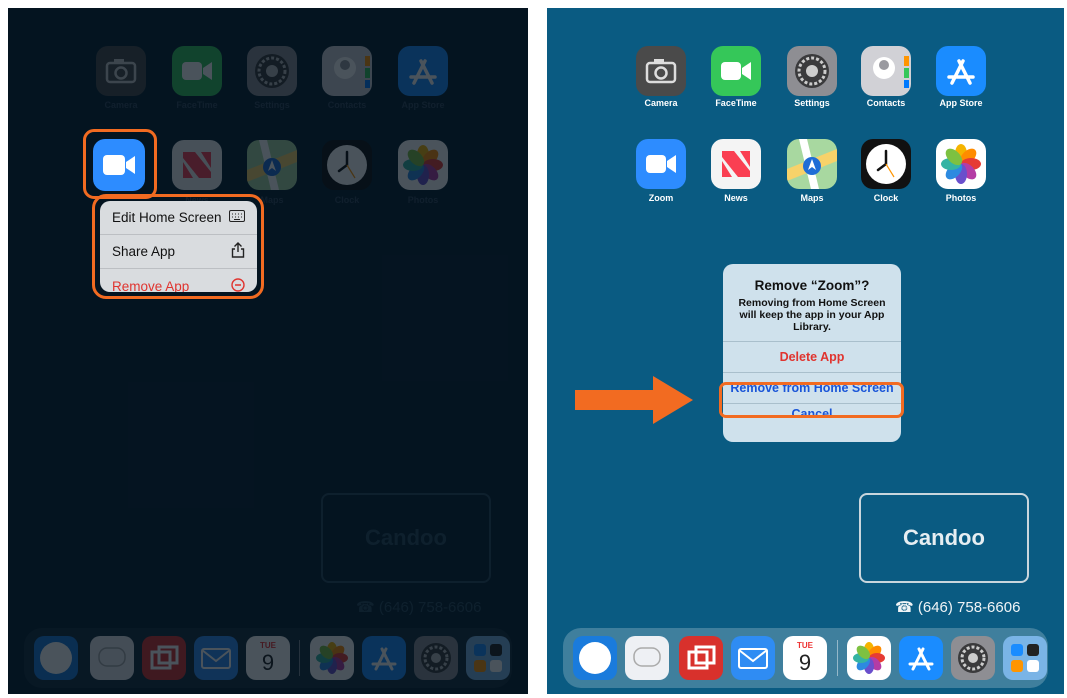 The width and height of the screenshot is (1067, 698). I want to click on pointer-arrow-icon, so click(634, 400).